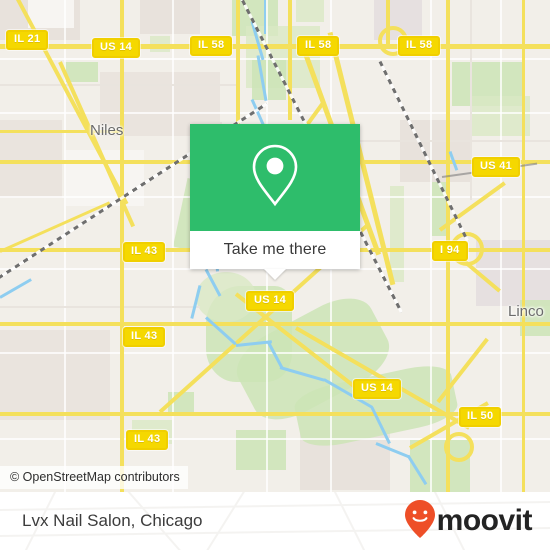 Image resolution: width=550 pixels, height=550 pixels. Describe the element at coordinates (526, 311) in the screenshot. I see `place-label-lincolnwood: Linco` at that location.